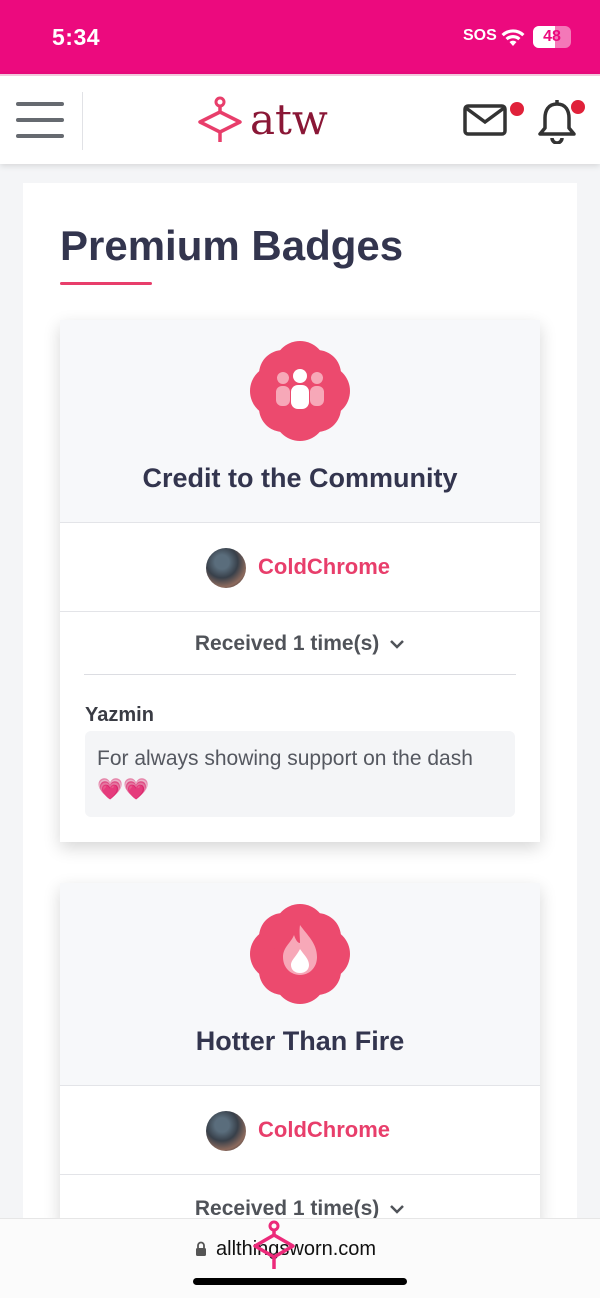  I want to click on lock-icon, so click(201, 1248).